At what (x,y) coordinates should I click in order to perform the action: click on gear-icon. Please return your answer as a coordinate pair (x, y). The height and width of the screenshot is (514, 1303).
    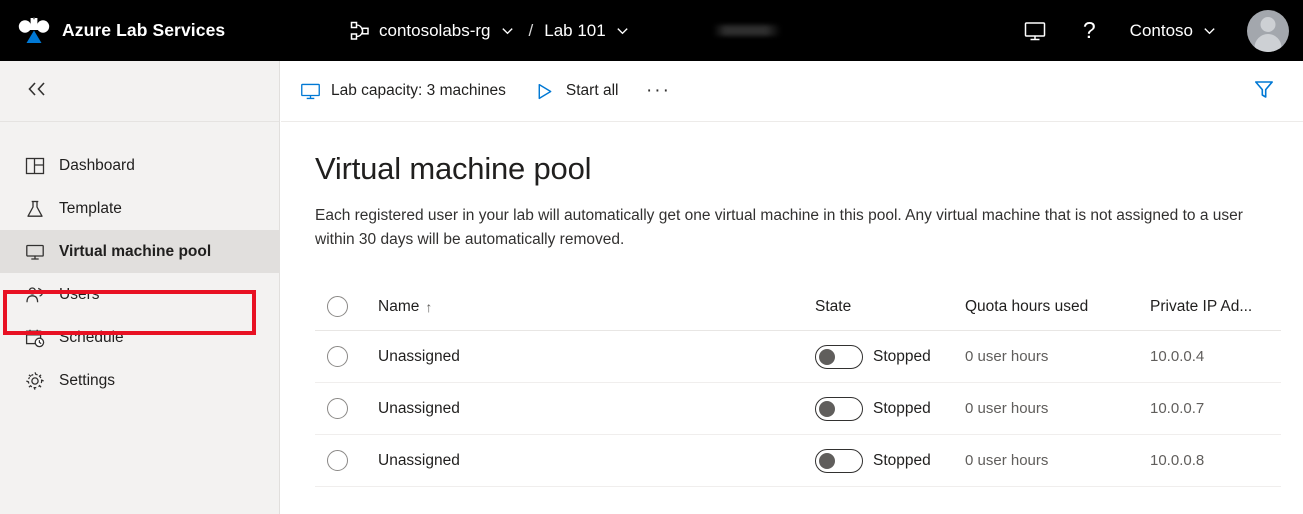
    Looking at the image, I should click on (35, 381).